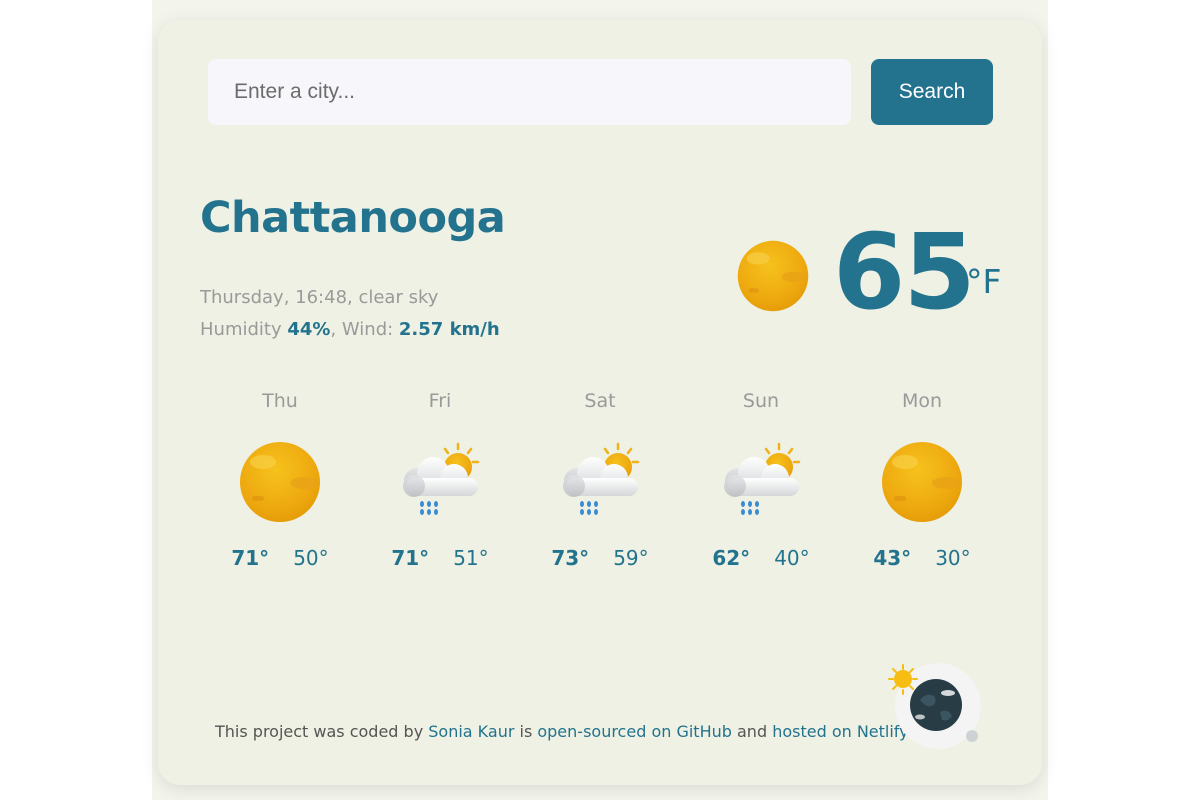  Describe the element at coordinates (892, 558) in the screenshot. I see `forecast-high: 43°` at that location.